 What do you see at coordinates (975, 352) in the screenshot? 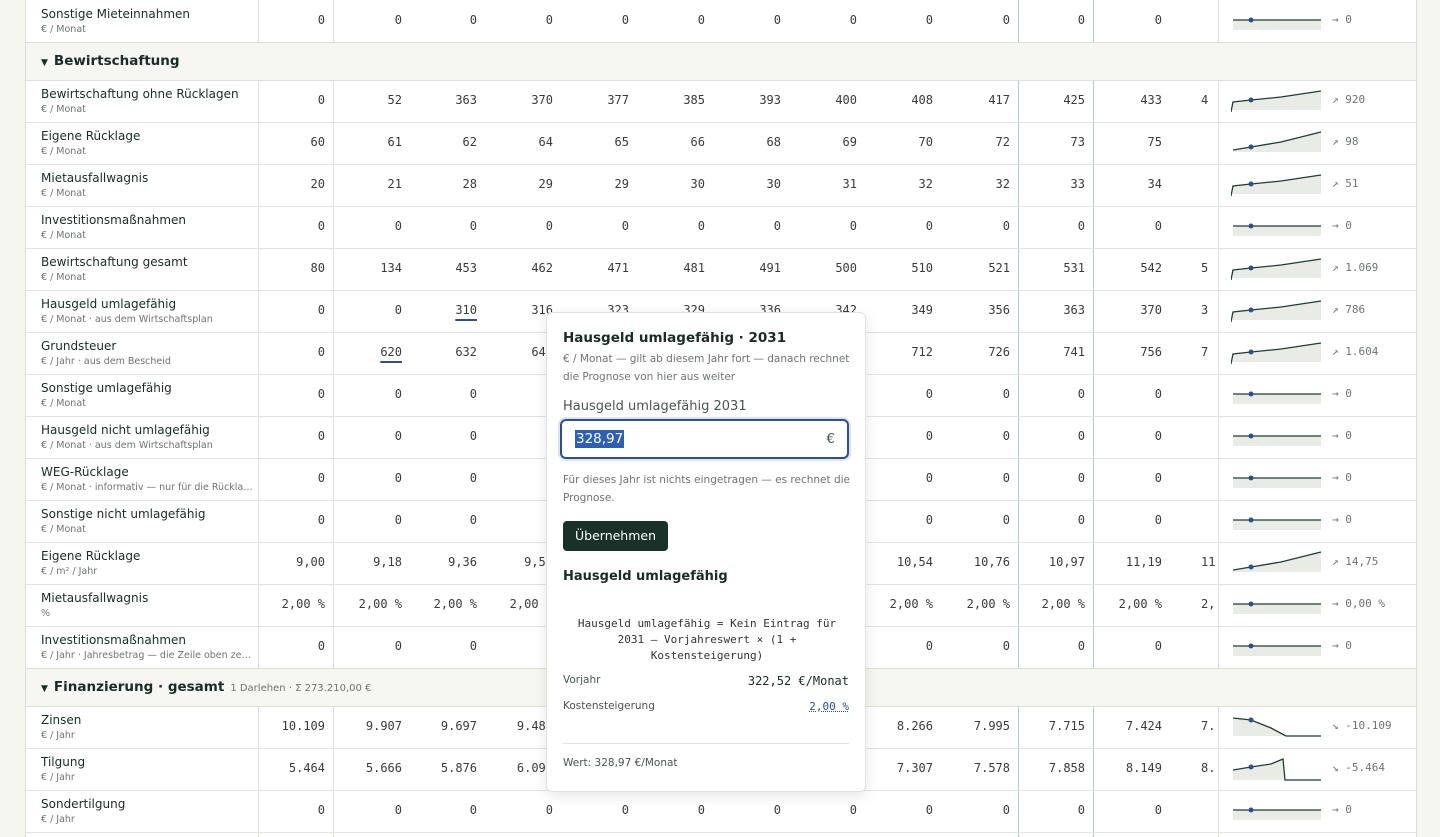
I see `value-cell: 726` at bounding box center [975, 352].